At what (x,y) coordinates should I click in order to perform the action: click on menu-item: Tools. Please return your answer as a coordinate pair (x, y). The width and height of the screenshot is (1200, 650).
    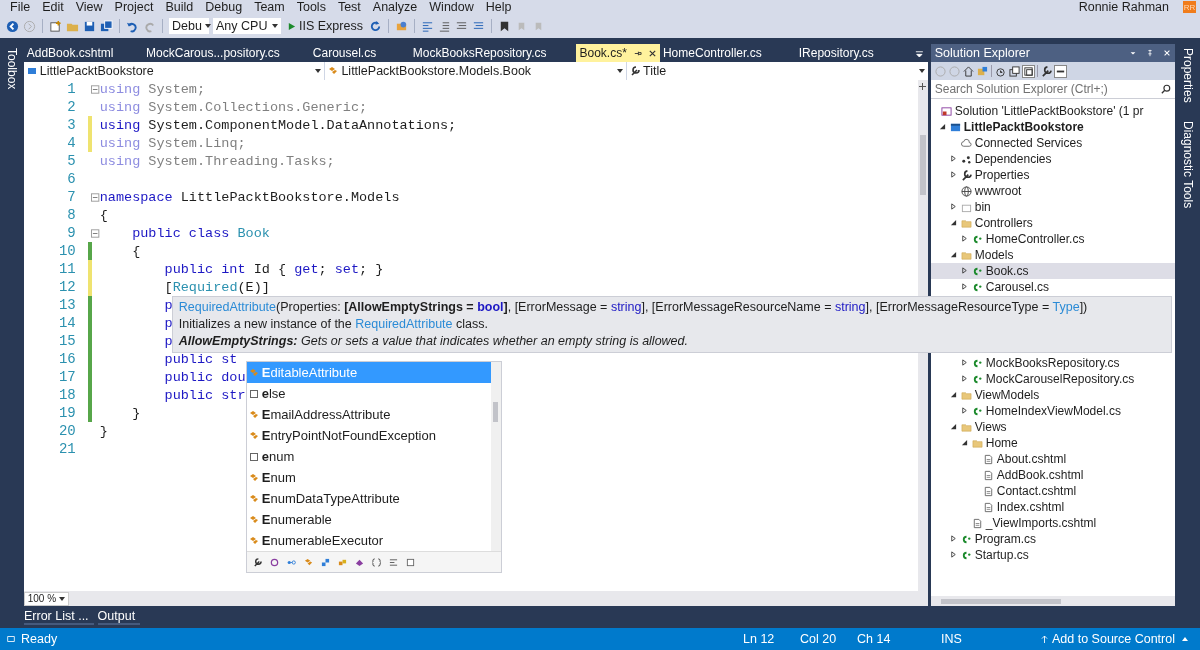
    Looking at the image, I should click on (311, 7).